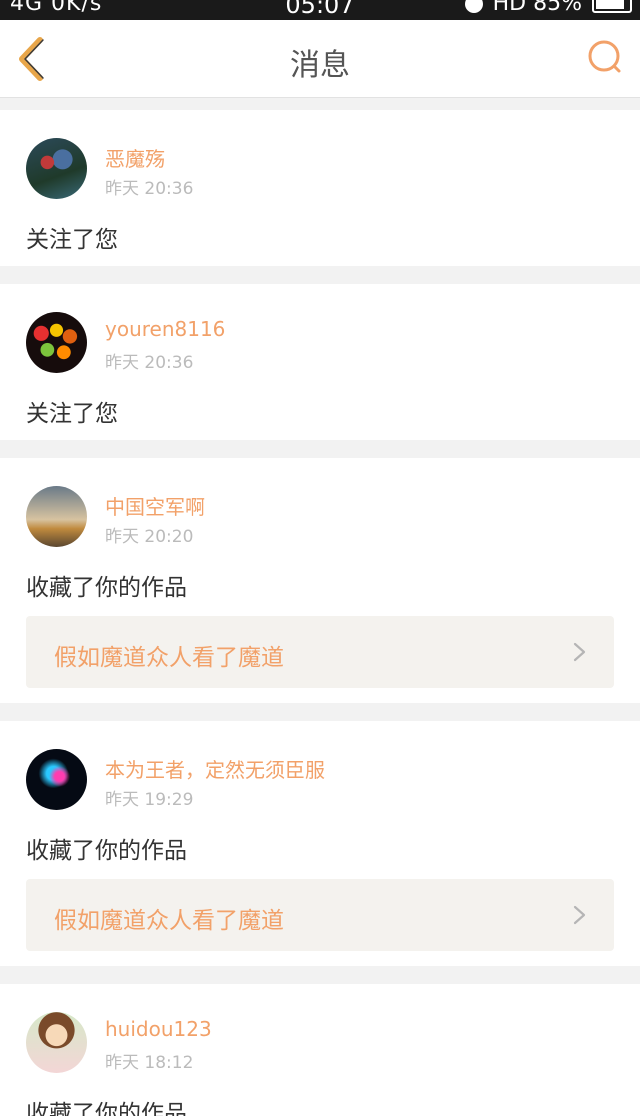 The image size is (640, 1116). What do you see at coordinates (320, 188) in the screenshot?
I see `notification-item: 恶魔殇 昨天 20:36 关注了您` at bounding box center [320, 188].